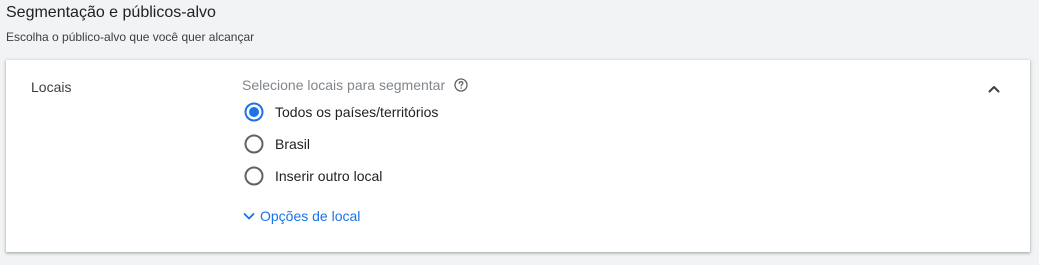 This screenshot has width=1039, height=265. What do you see at coordinates (249, 216) in the screenshot?
I see `chevron-down-icon` at bounding box center [249, 216].